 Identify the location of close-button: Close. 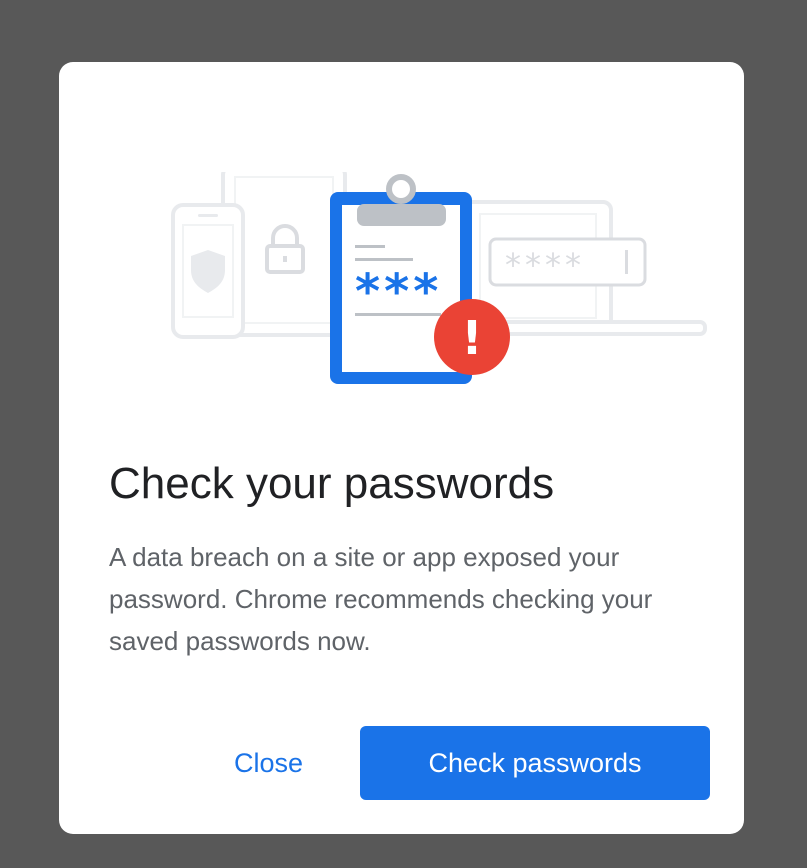
(268, 763).